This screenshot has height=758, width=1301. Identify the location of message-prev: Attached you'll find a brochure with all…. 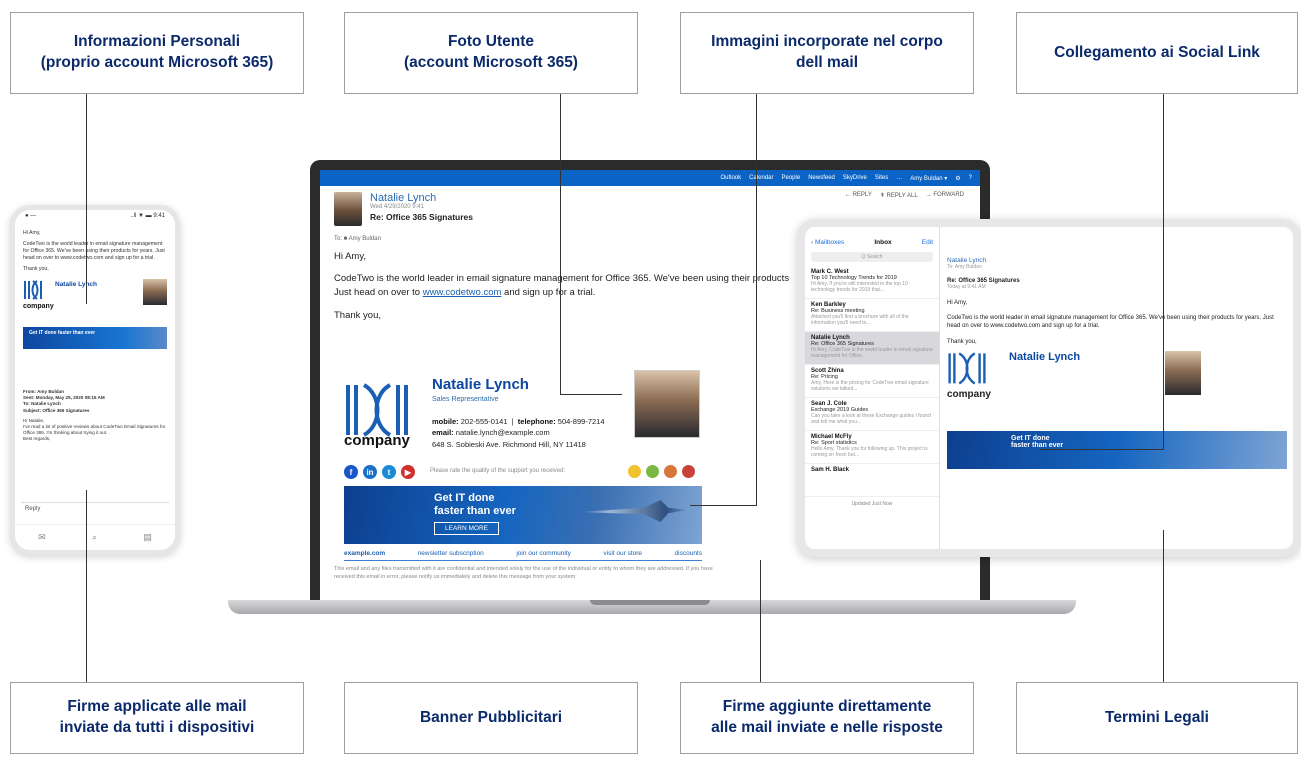
(860, 320).